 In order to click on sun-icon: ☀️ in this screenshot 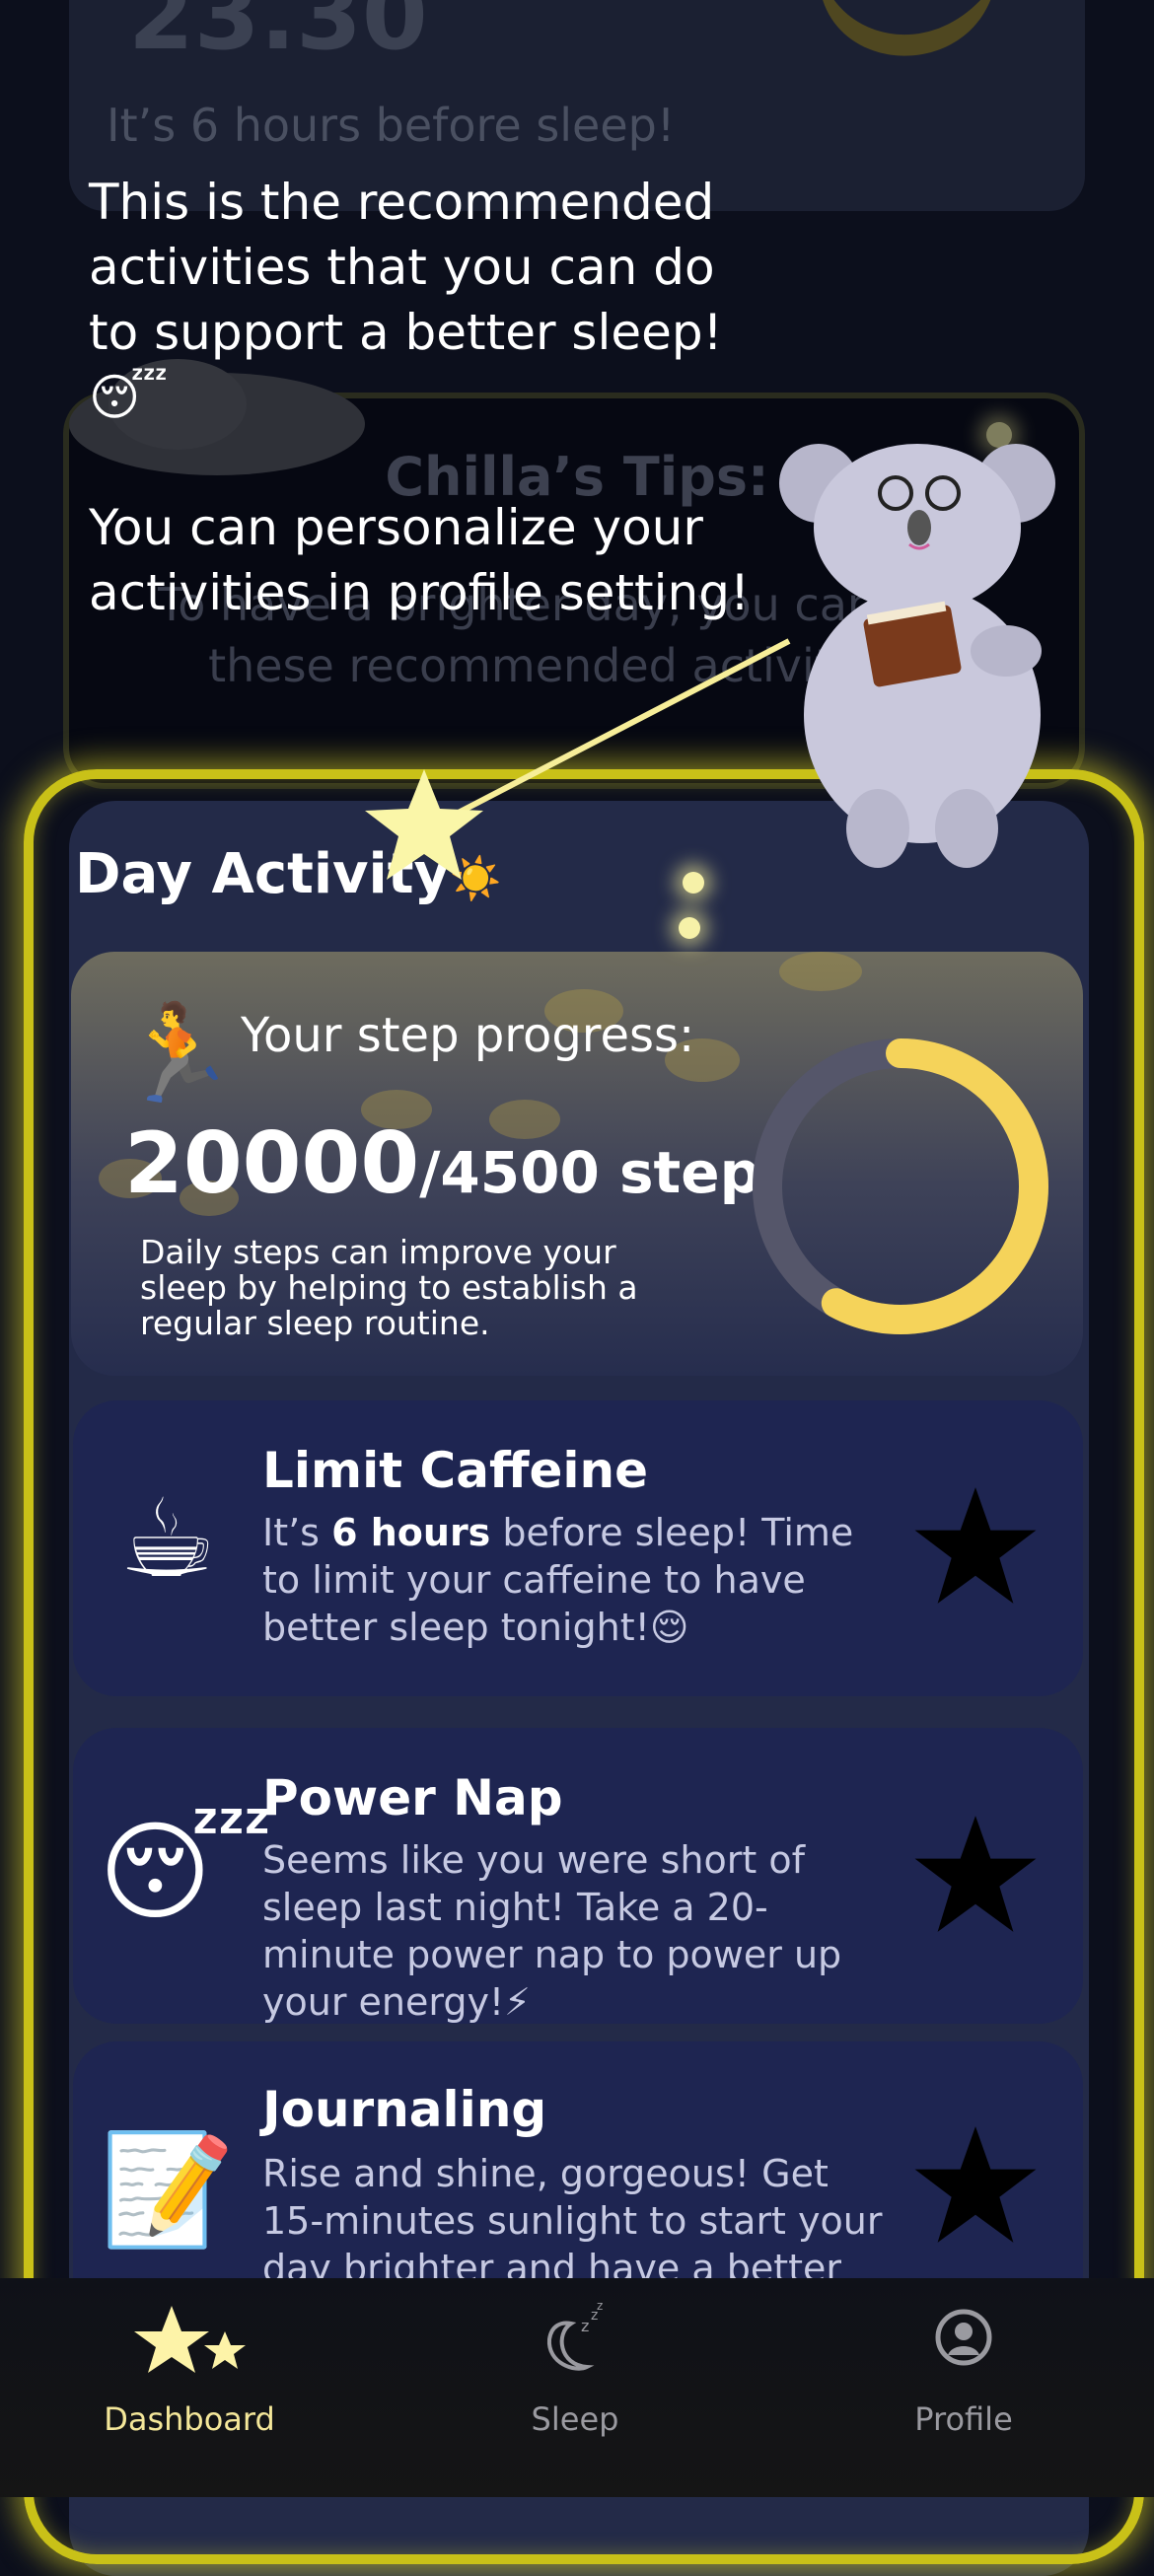, I will do `click(476, 878)`.